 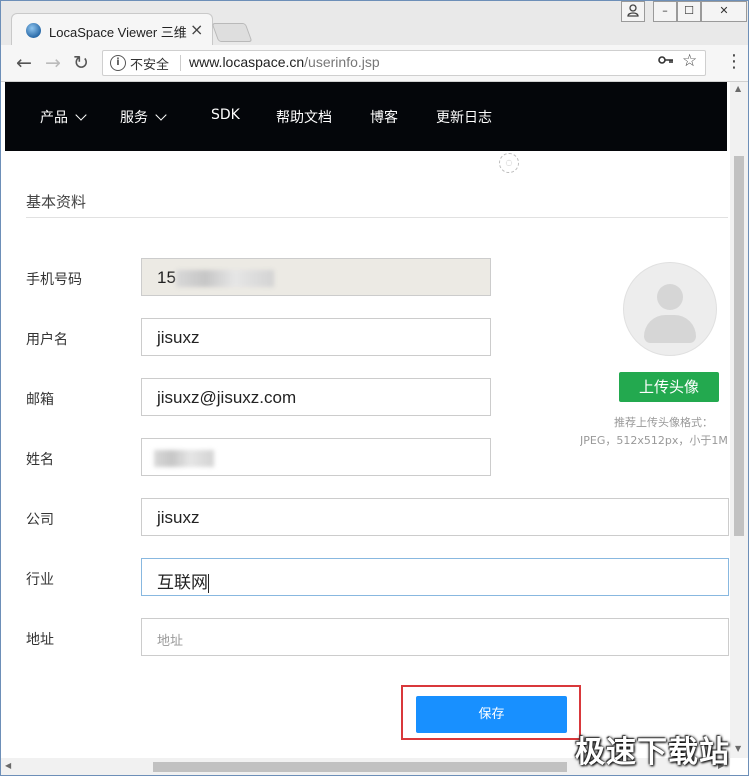 What do you see at coordinates (384, 117) in the screenshot?
I see `nav-item-blog: 博客` at bounding box center [384, 117].